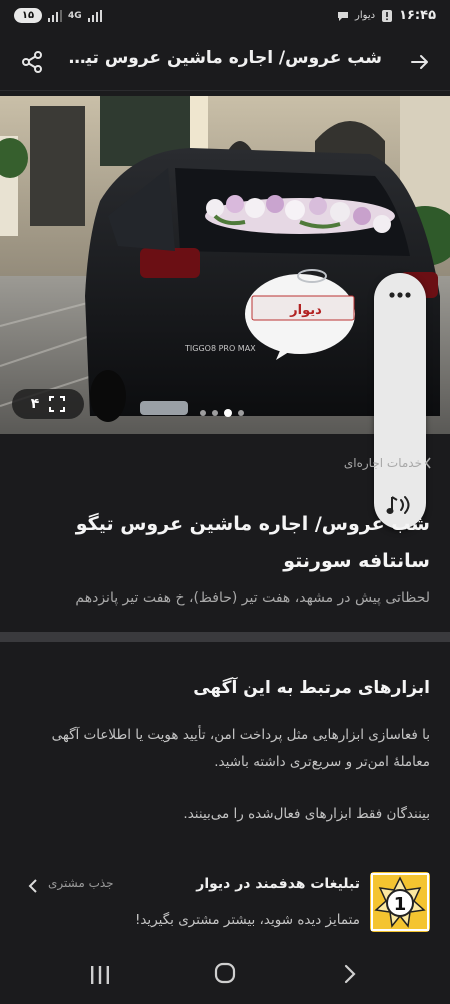 Image resolution: width=450 pixels, height=1004 pixels. Describe the element at coordinates (100, 975) in the screenshot. I see `recent-apps-icon` at that location.